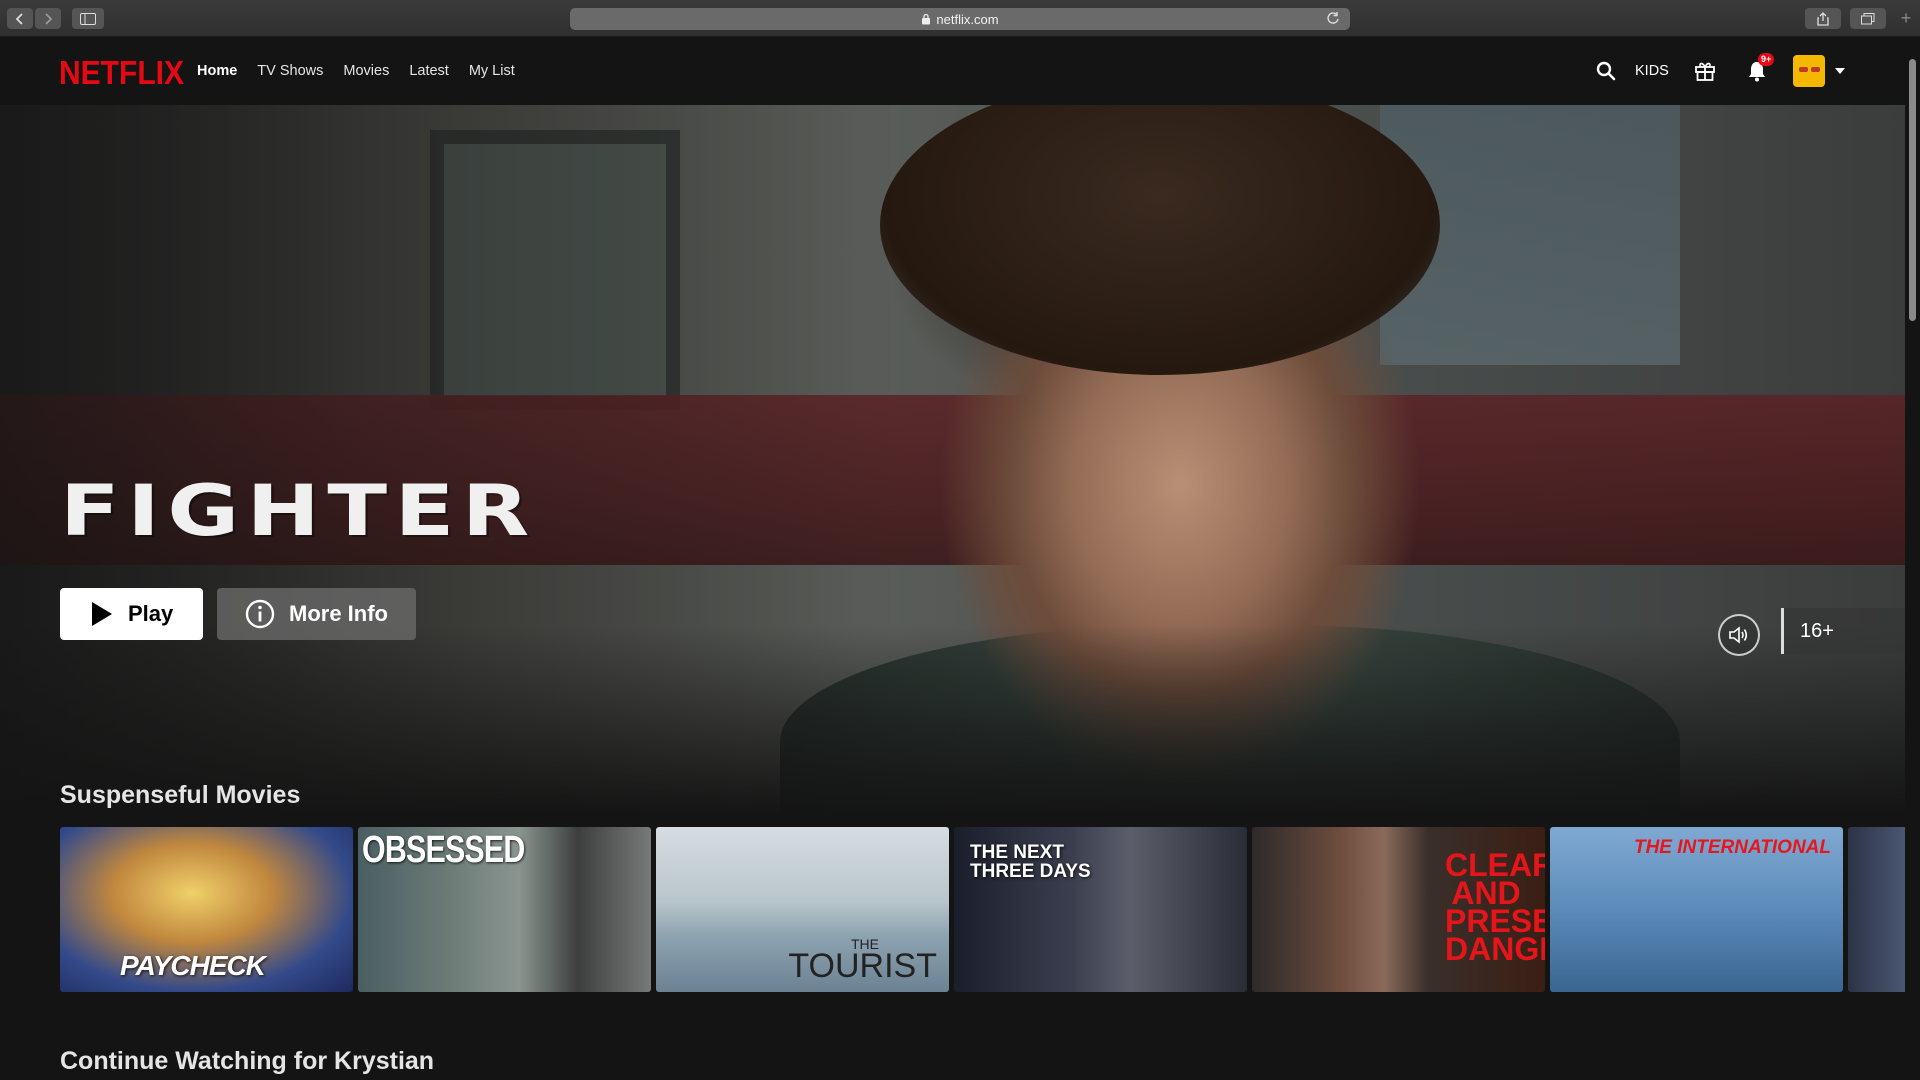  What do you see at coordinates (1333, 18) in the screenshot?
I see `reload-icon` at bounding box center [1333, 18].